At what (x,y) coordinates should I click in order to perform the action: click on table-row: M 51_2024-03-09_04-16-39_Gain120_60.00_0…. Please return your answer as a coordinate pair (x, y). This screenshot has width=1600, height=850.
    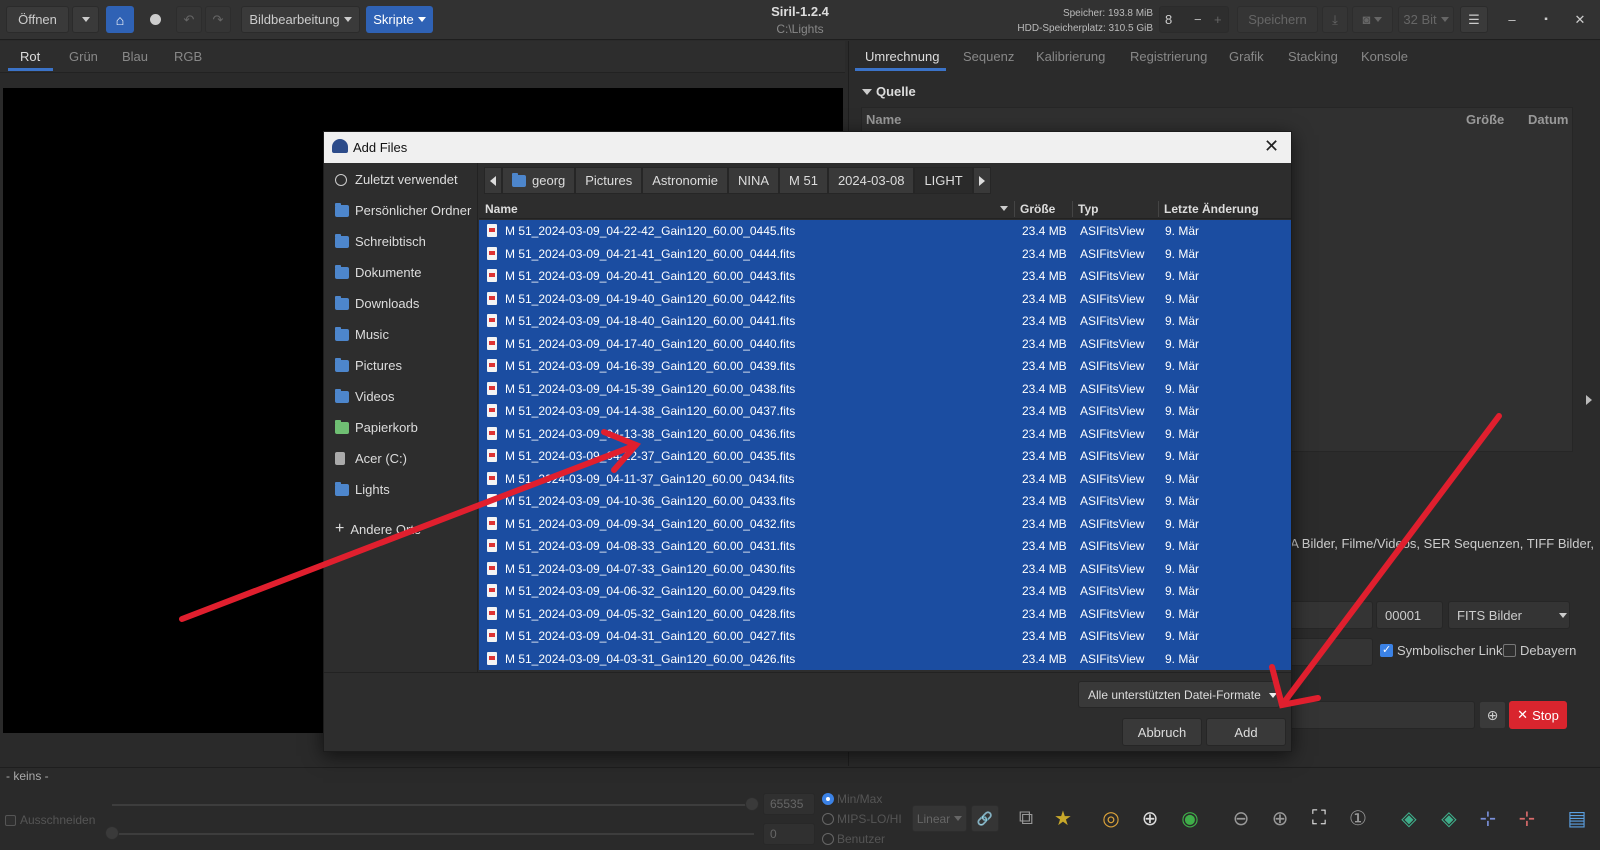
    Looking at the image, I should click on (885, 366).